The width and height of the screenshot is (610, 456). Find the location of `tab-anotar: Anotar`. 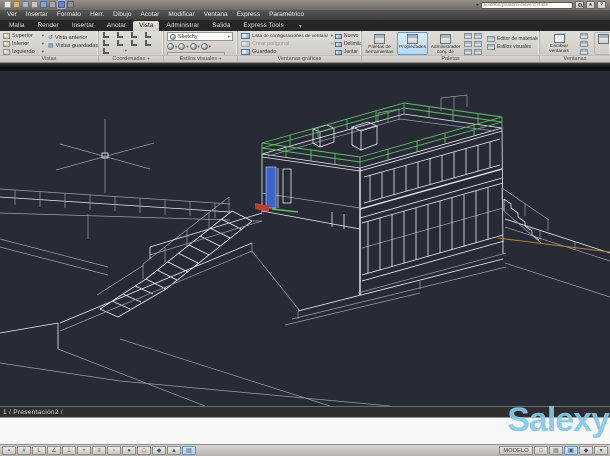

tab-anotar: Anotar is located at coordinates (116, 26).